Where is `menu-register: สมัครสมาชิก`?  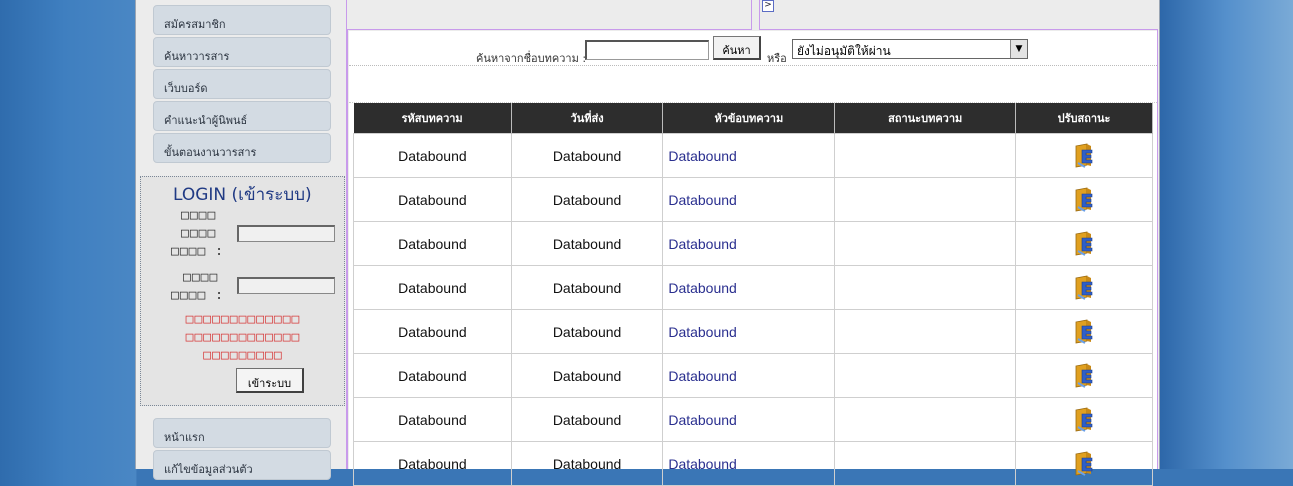 menu-register: สมัครสมาชิก is located at coordinates (242, 20).